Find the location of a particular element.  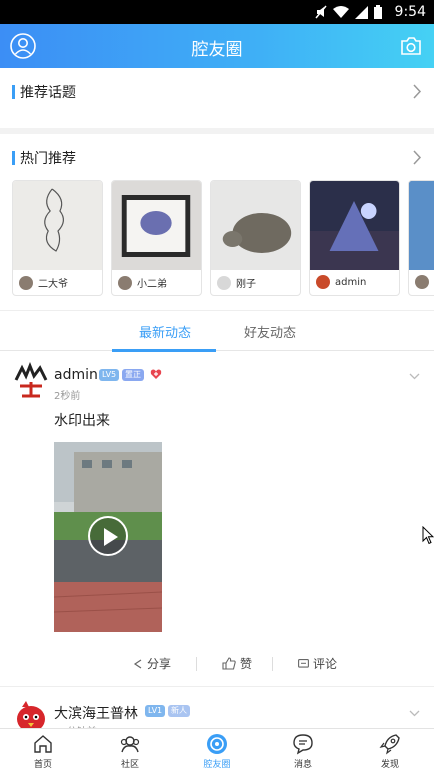

card-author: admin is located at coordinates (341, 282).